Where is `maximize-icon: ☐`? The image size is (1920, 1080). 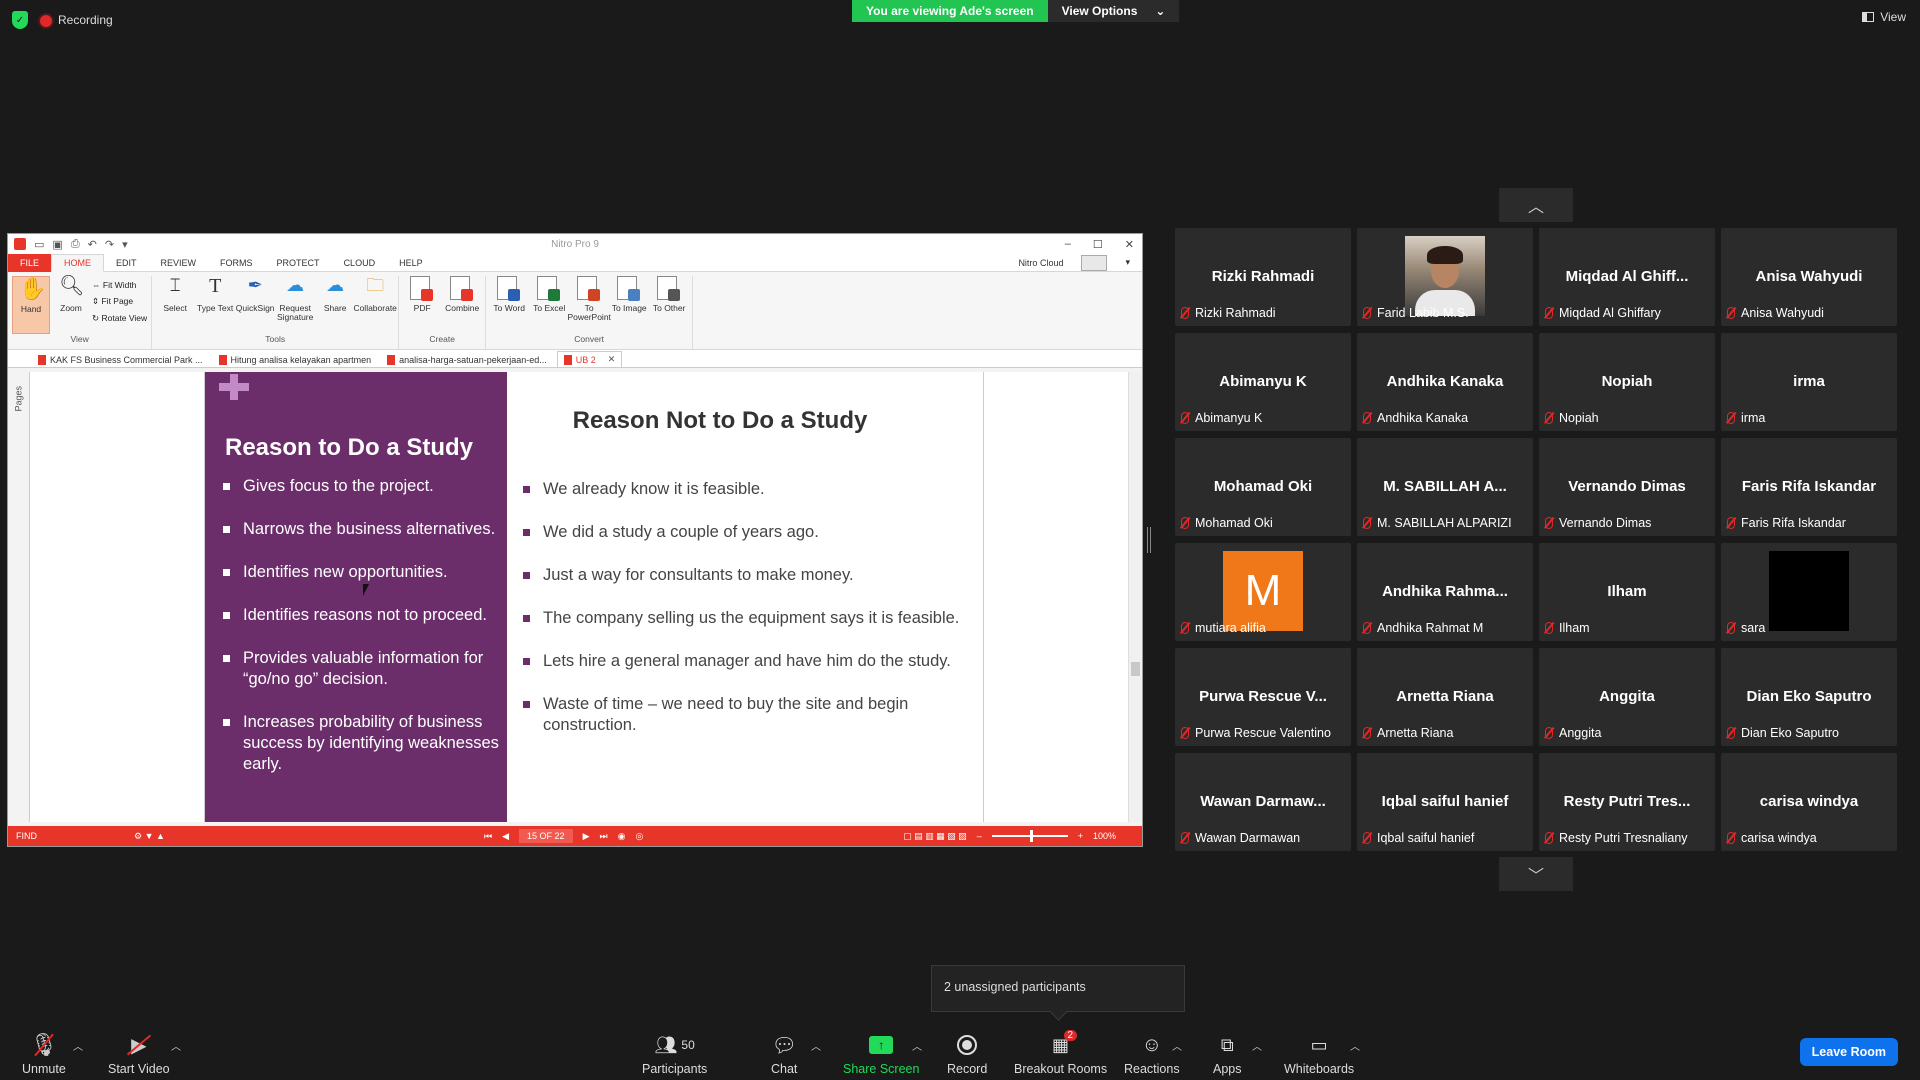 maximize-icon: ☐ is located at coordinates (1098, 244).